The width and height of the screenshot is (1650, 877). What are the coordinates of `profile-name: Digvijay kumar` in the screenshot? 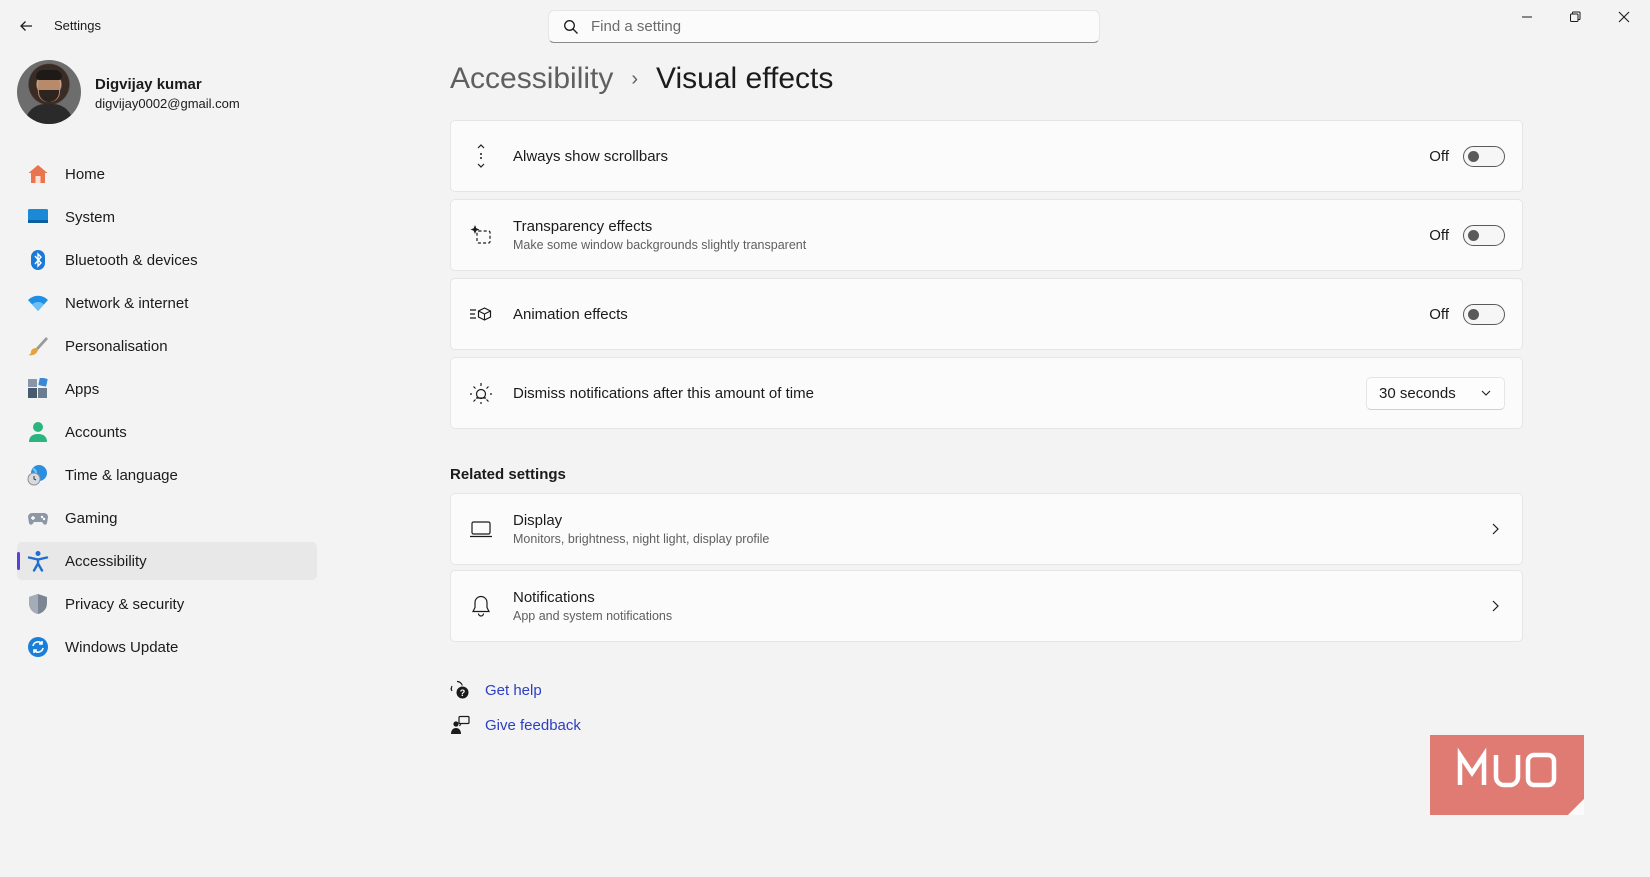 It's located at (148, 84).